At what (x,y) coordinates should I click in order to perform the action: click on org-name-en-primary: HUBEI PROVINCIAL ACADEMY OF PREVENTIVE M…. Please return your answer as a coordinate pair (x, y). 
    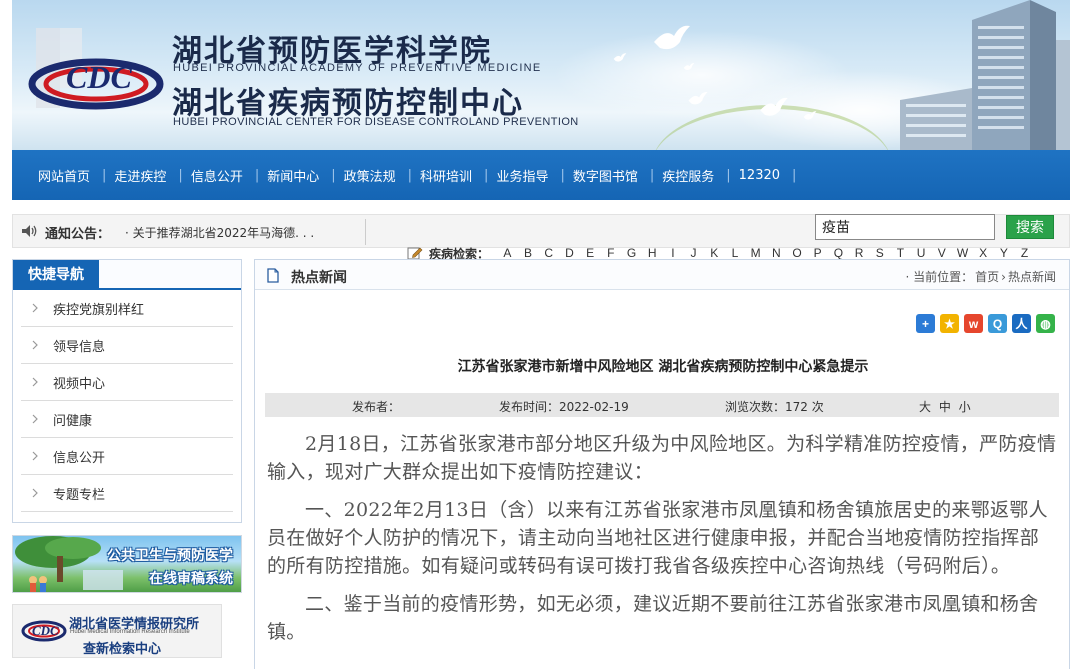
    Looking at the image, I should click on (357, 68).